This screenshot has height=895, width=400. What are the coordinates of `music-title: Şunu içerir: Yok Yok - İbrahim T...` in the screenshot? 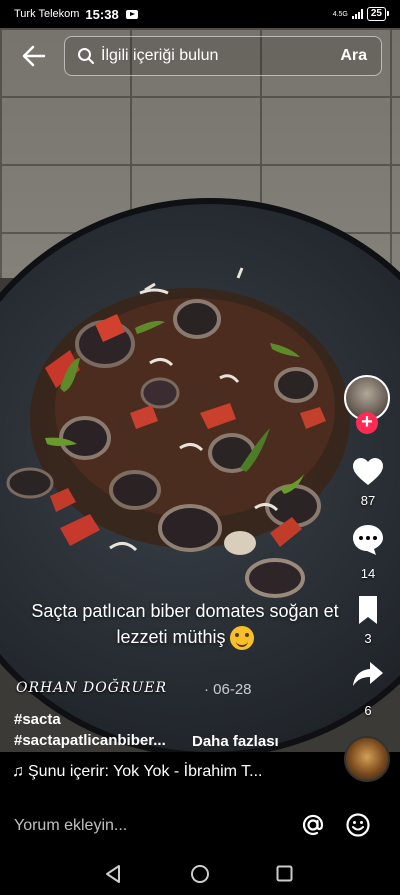 It's located at (145, 772).